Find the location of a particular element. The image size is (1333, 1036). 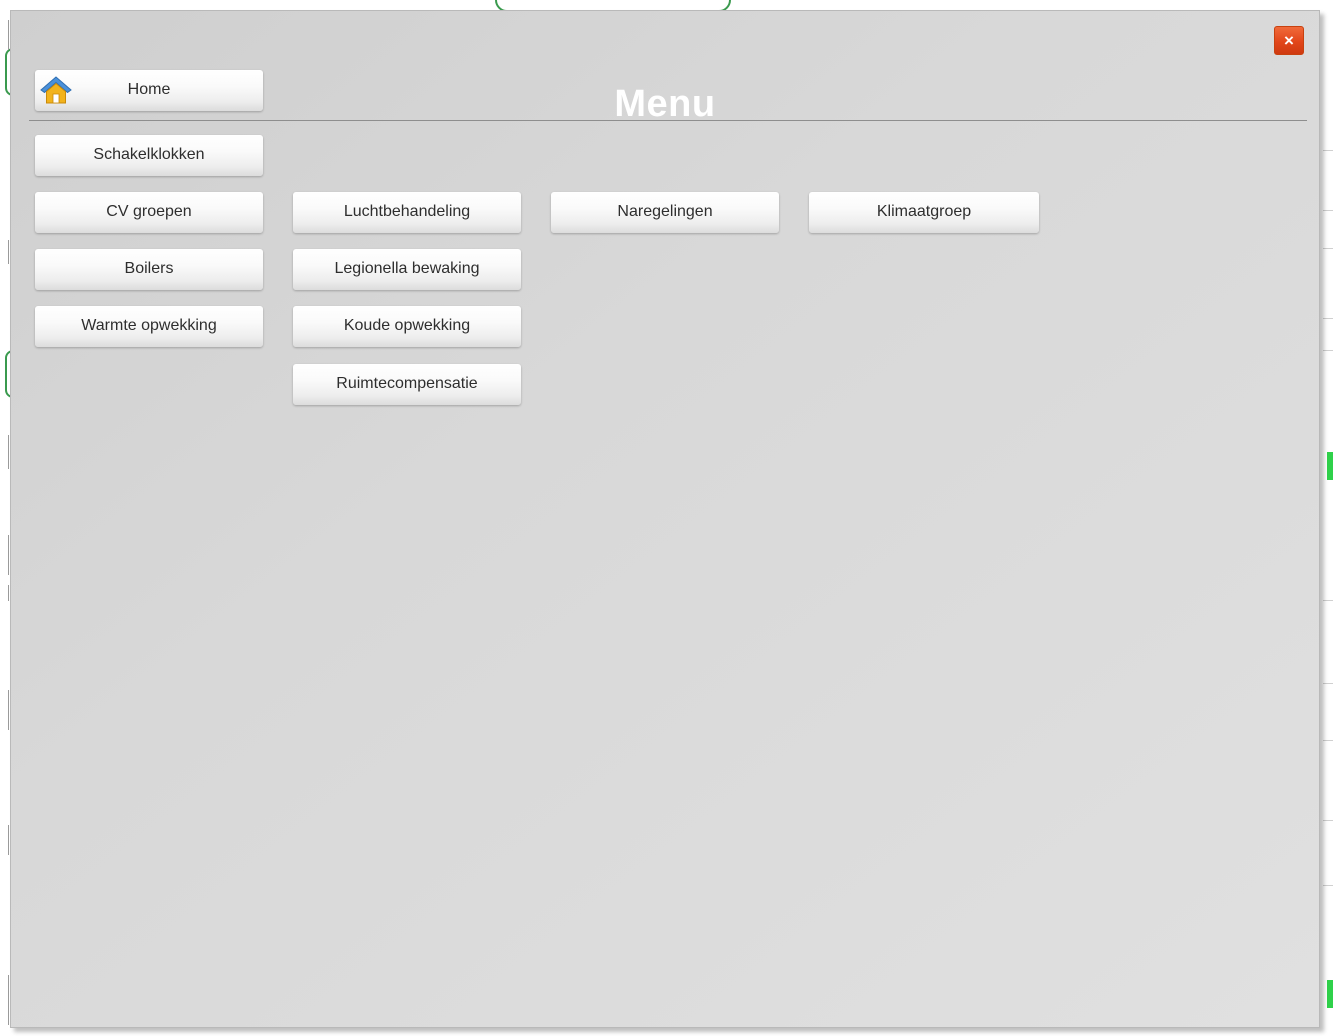

home-button-label: Home is located at coordinates (149, 89).